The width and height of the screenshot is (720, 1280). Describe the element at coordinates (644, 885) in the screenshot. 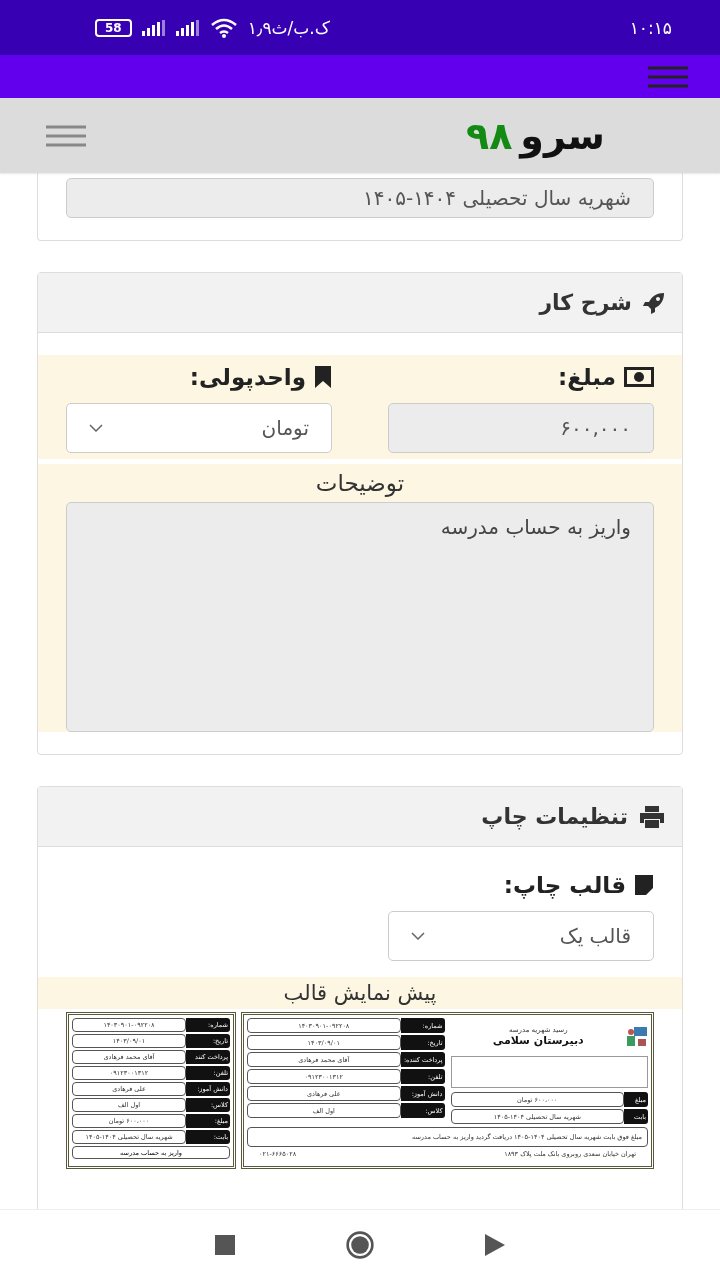

I see `note-icon` at that location.